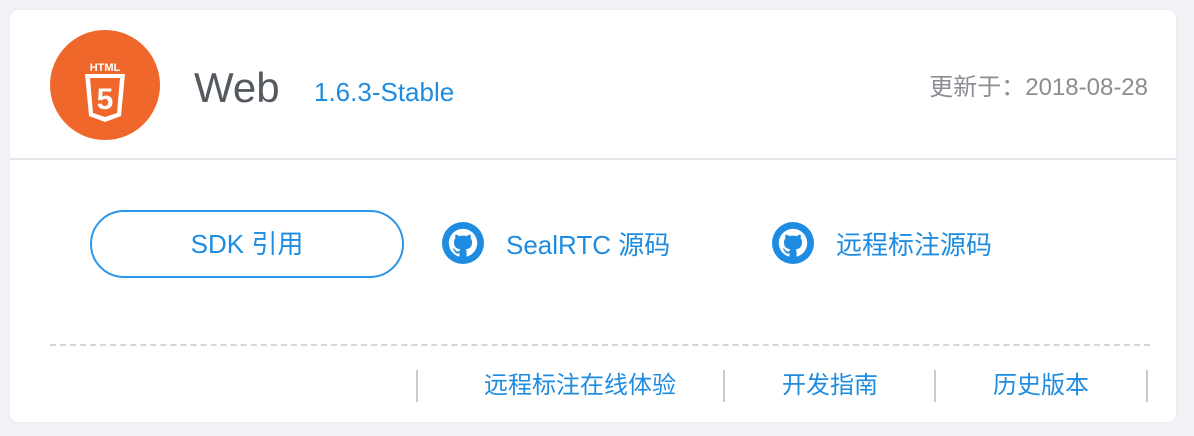 The height and width of the screenshot is (436, 1194). What do you see at coordinates (914, 244) in the screenshot?
I see `remote-annotation-source-label: 远程标注源码` at bounding box center [914, 244].